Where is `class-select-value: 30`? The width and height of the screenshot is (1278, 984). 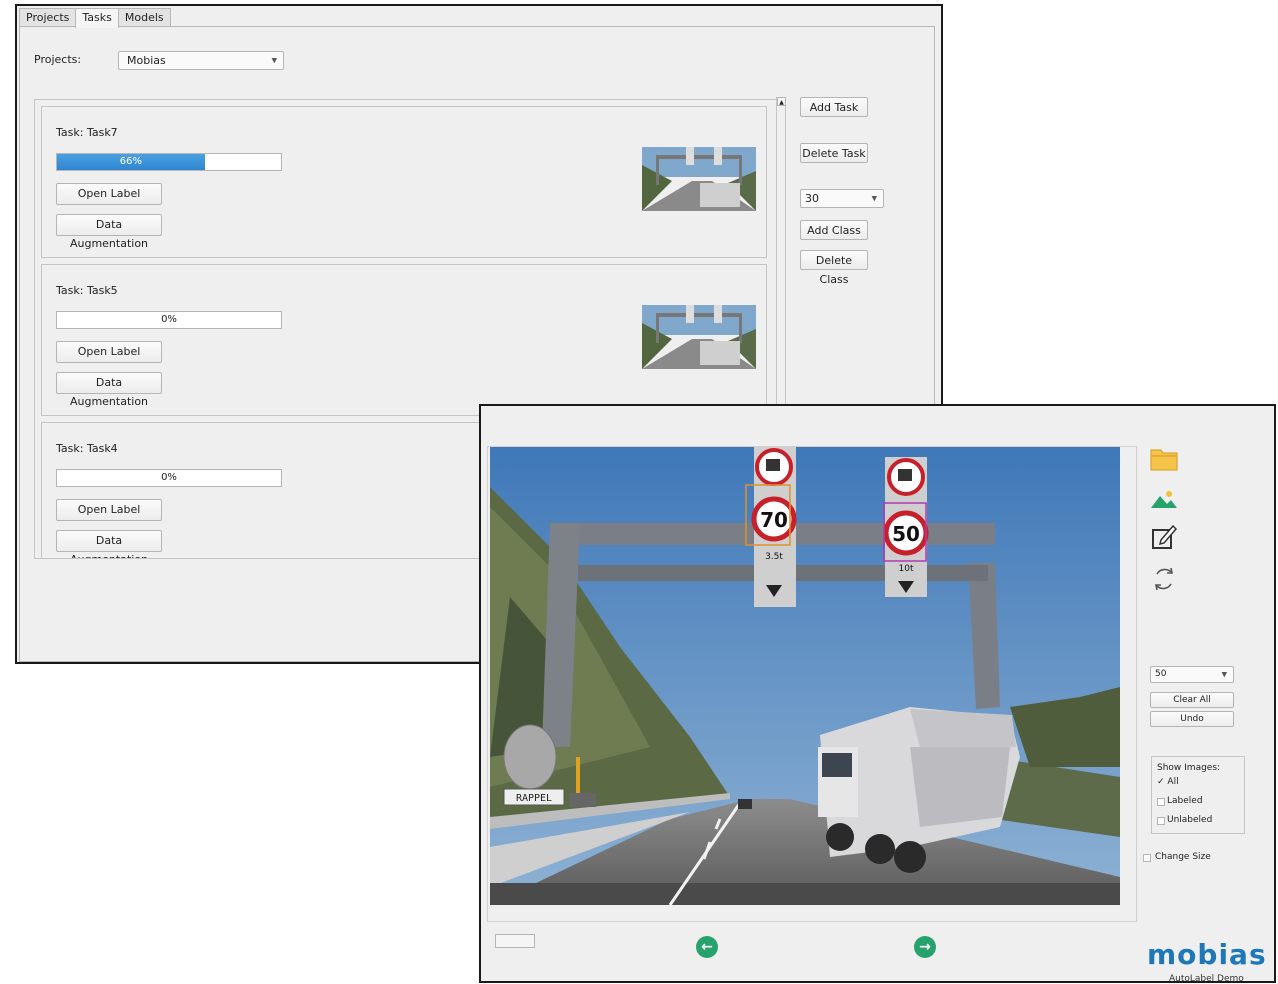 class-select-value: 30 is located at coordinates (812, 198).